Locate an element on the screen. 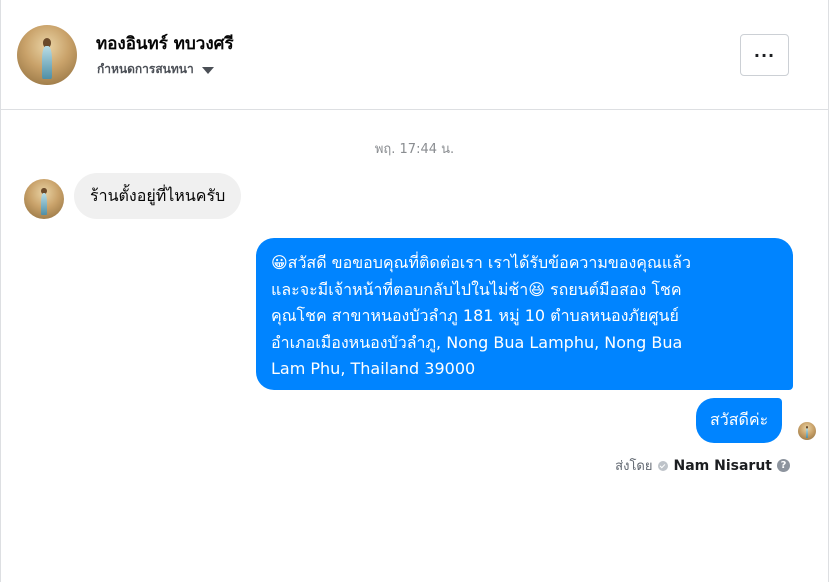 This screenshot has width=831, height=582. message-line: Lam Phu, Thailand 39000 is located at coordinates (373, 368).